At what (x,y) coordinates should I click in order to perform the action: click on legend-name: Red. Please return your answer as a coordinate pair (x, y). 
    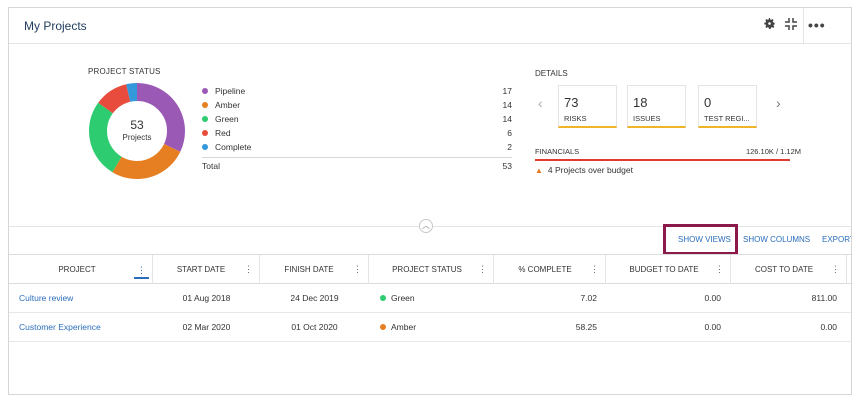
    Looking at the image, I should click on (223, 133).